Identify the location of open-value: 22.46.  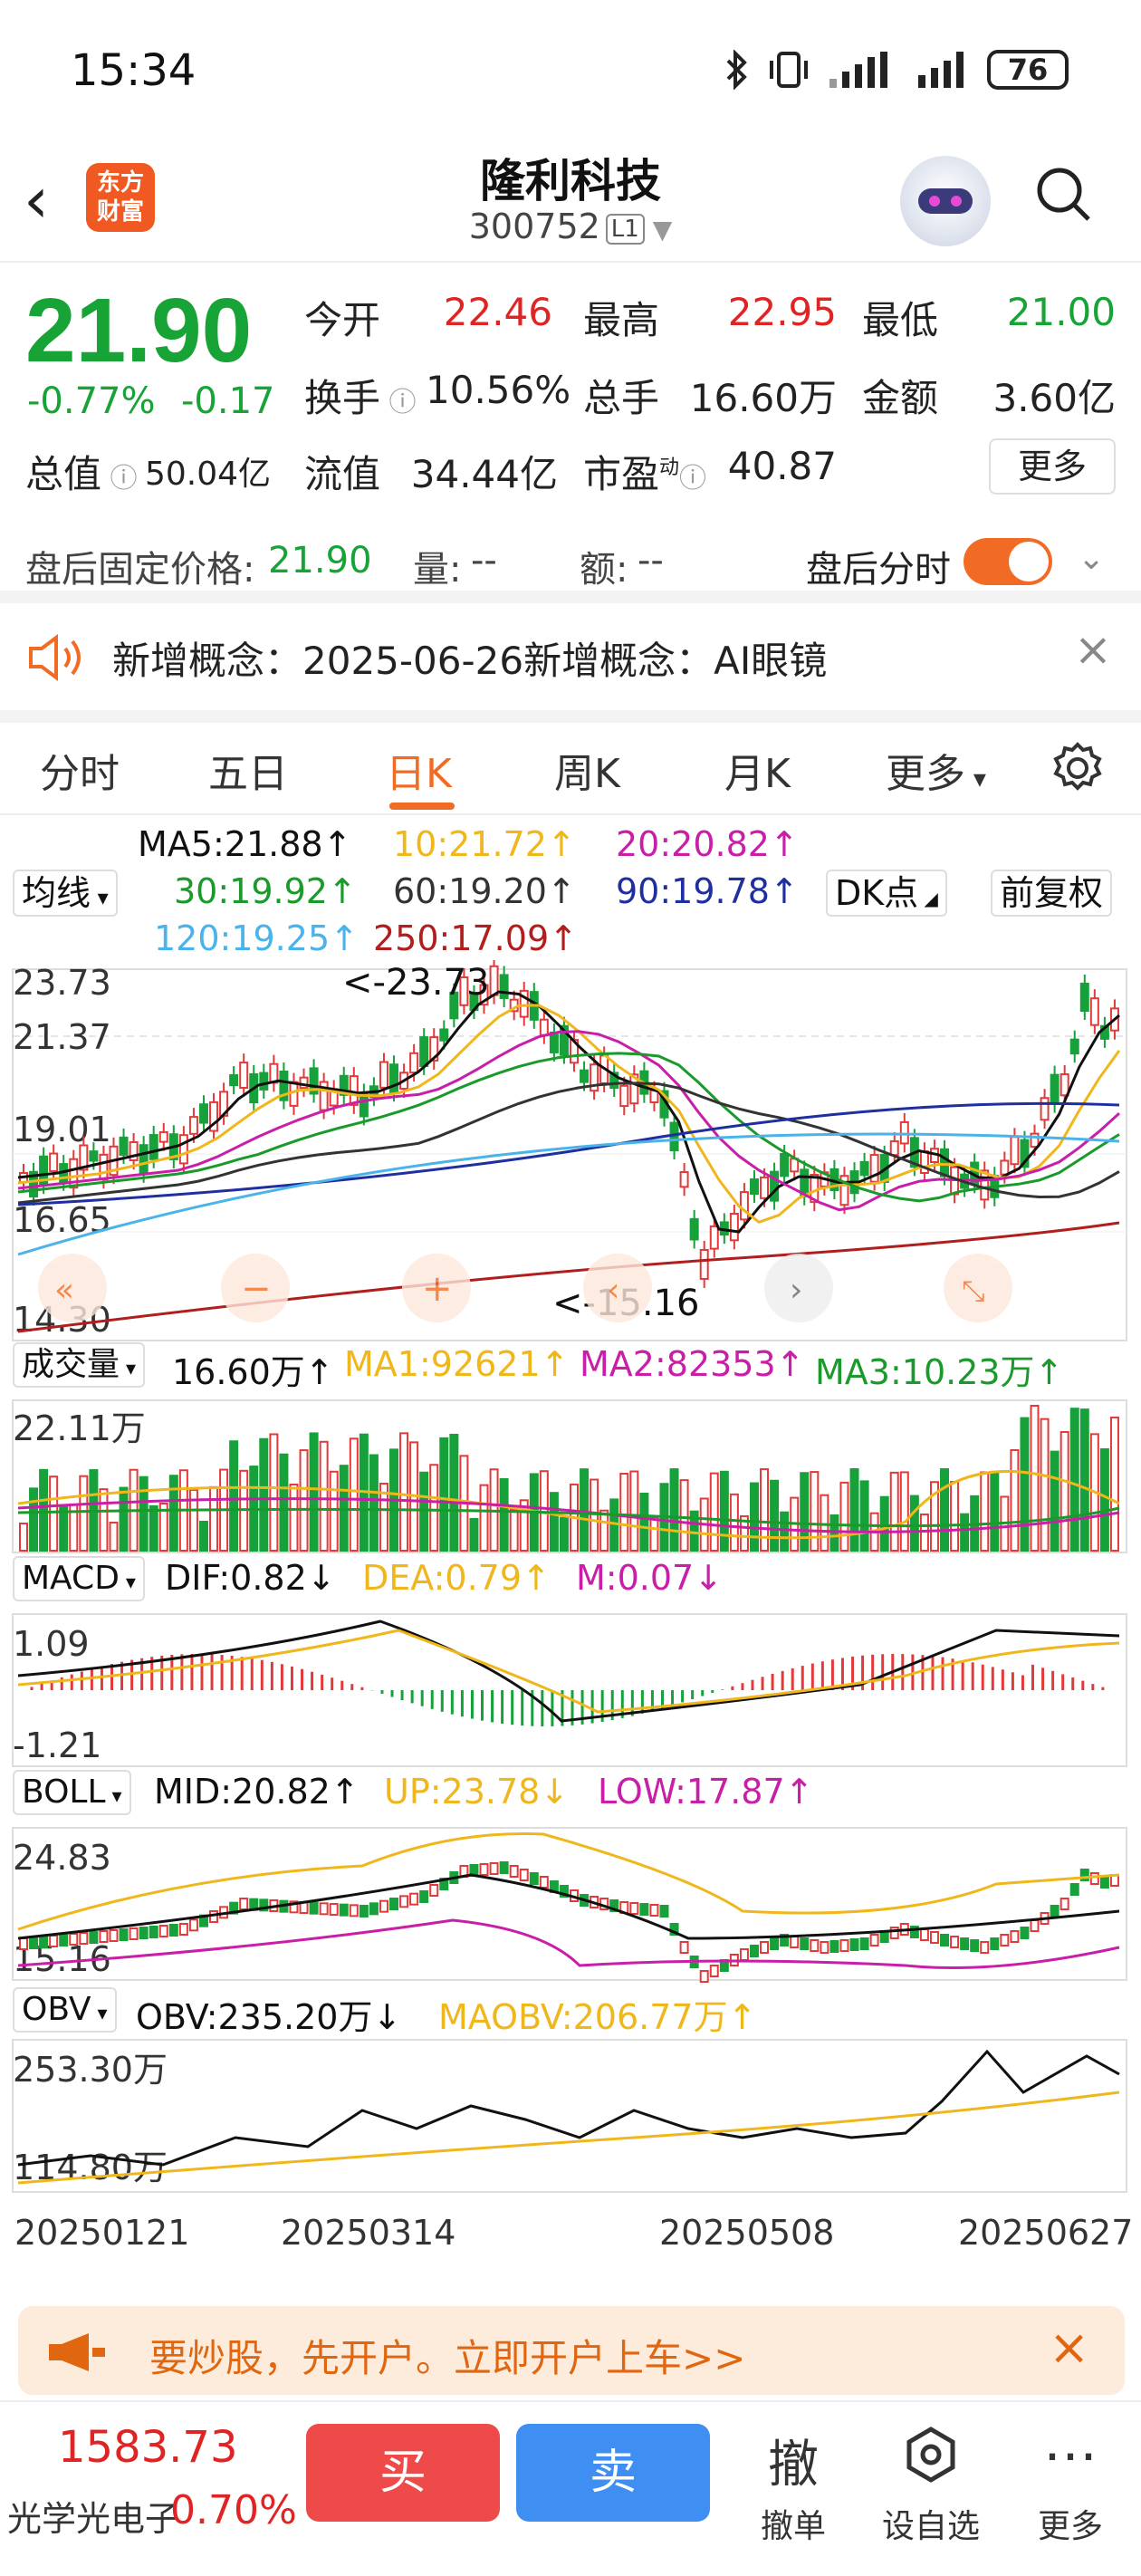
(497, 312).